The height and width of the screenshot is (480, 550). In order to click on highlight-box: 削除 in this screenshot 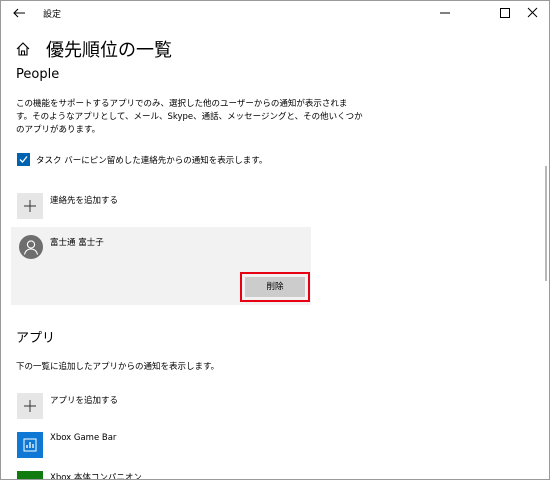, I will do `click(275, 287)`.